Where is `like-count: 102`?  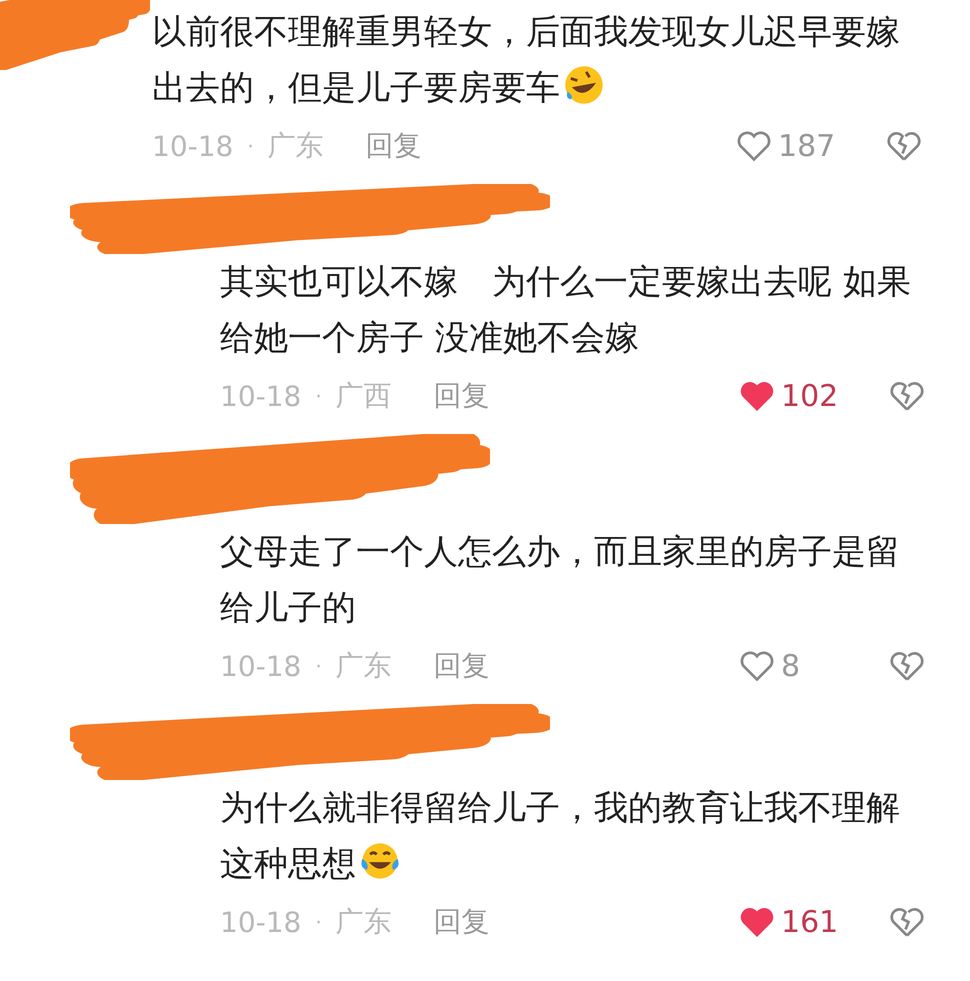
like-count: 102 is located at coordinates (809, 396).